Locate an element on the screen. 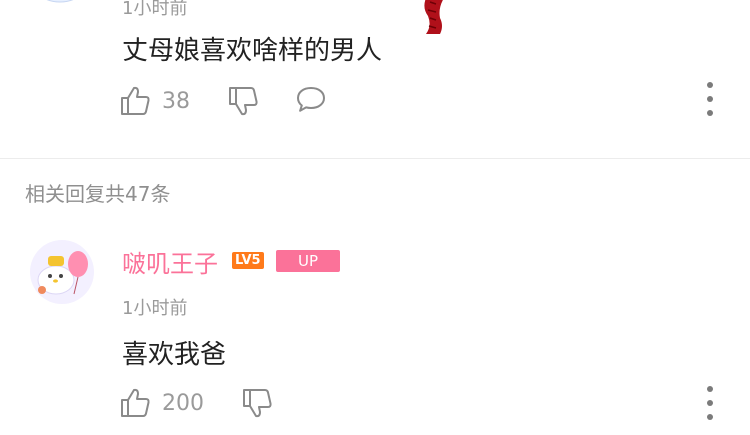  comment-time: 1小时前 is located at coordinates (155, 9).